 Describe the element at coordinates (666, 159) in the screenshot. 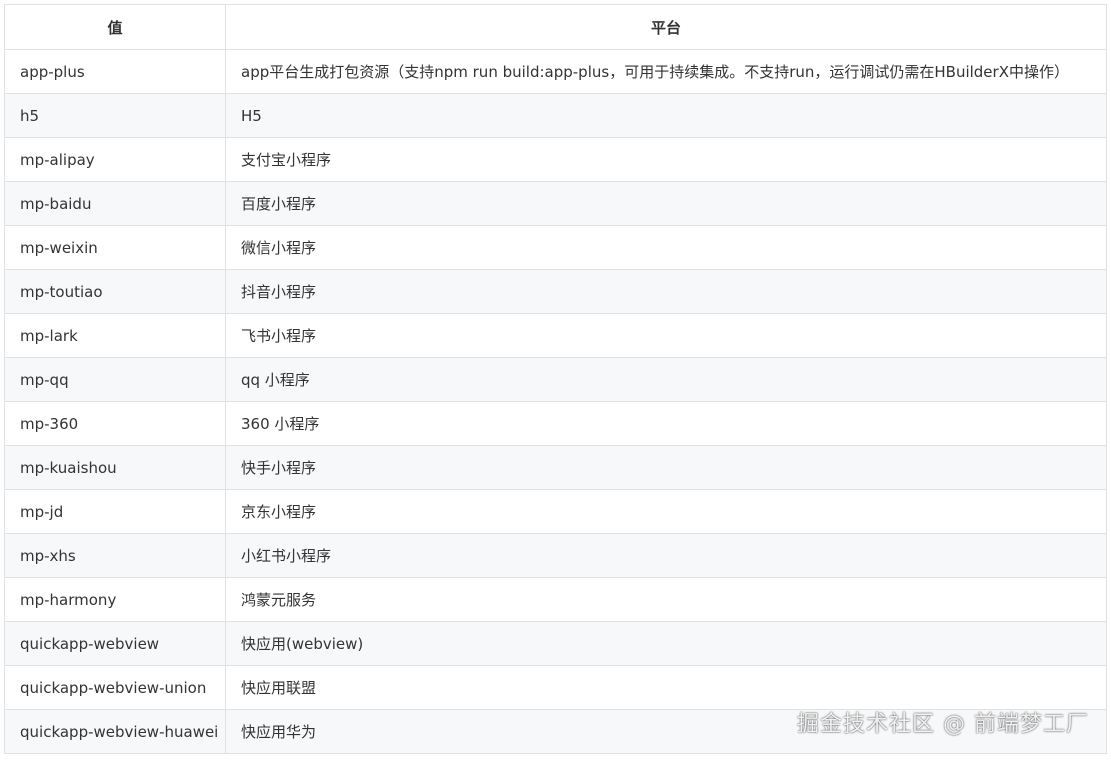

I see `cell-platform: 支付宝小程序` at that location.